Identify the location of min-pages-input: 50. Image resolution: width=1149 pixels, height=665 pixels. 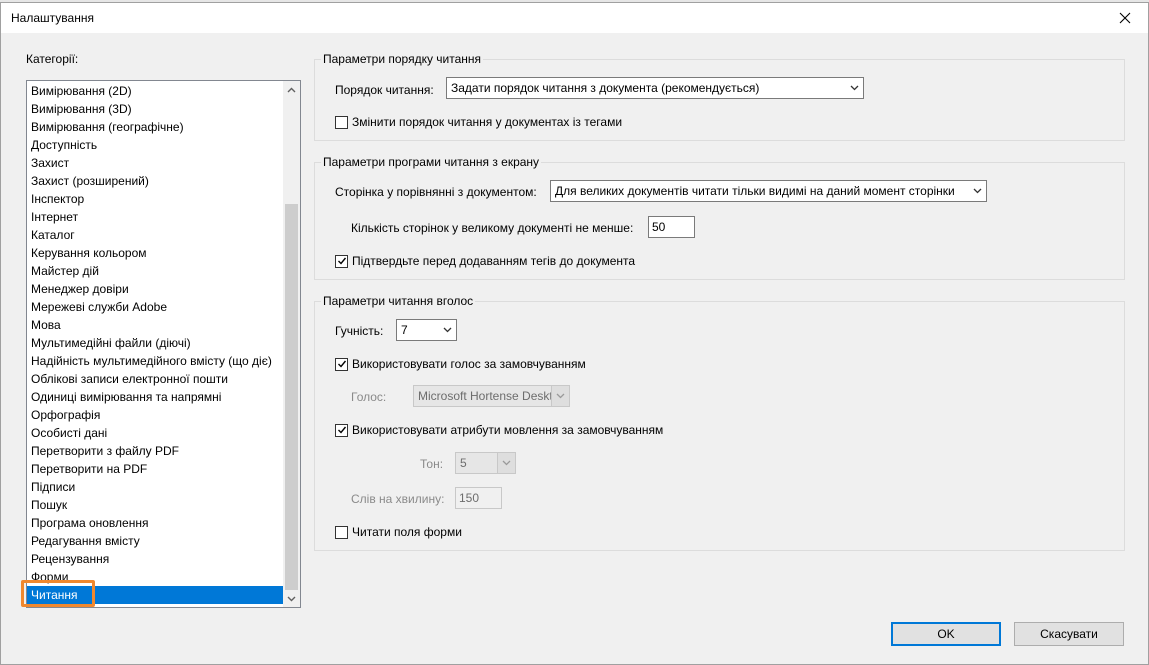
(671, 227).